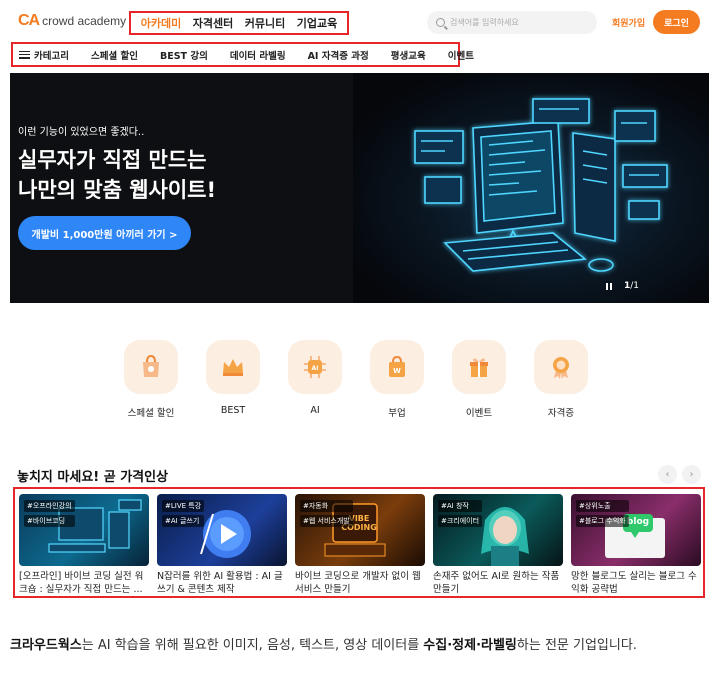 Image resolution: width=721 pixels, height=690 pixels. Describe the element at coordinates (561, 367) in the screenshot. I see `medal-icon` at that location.